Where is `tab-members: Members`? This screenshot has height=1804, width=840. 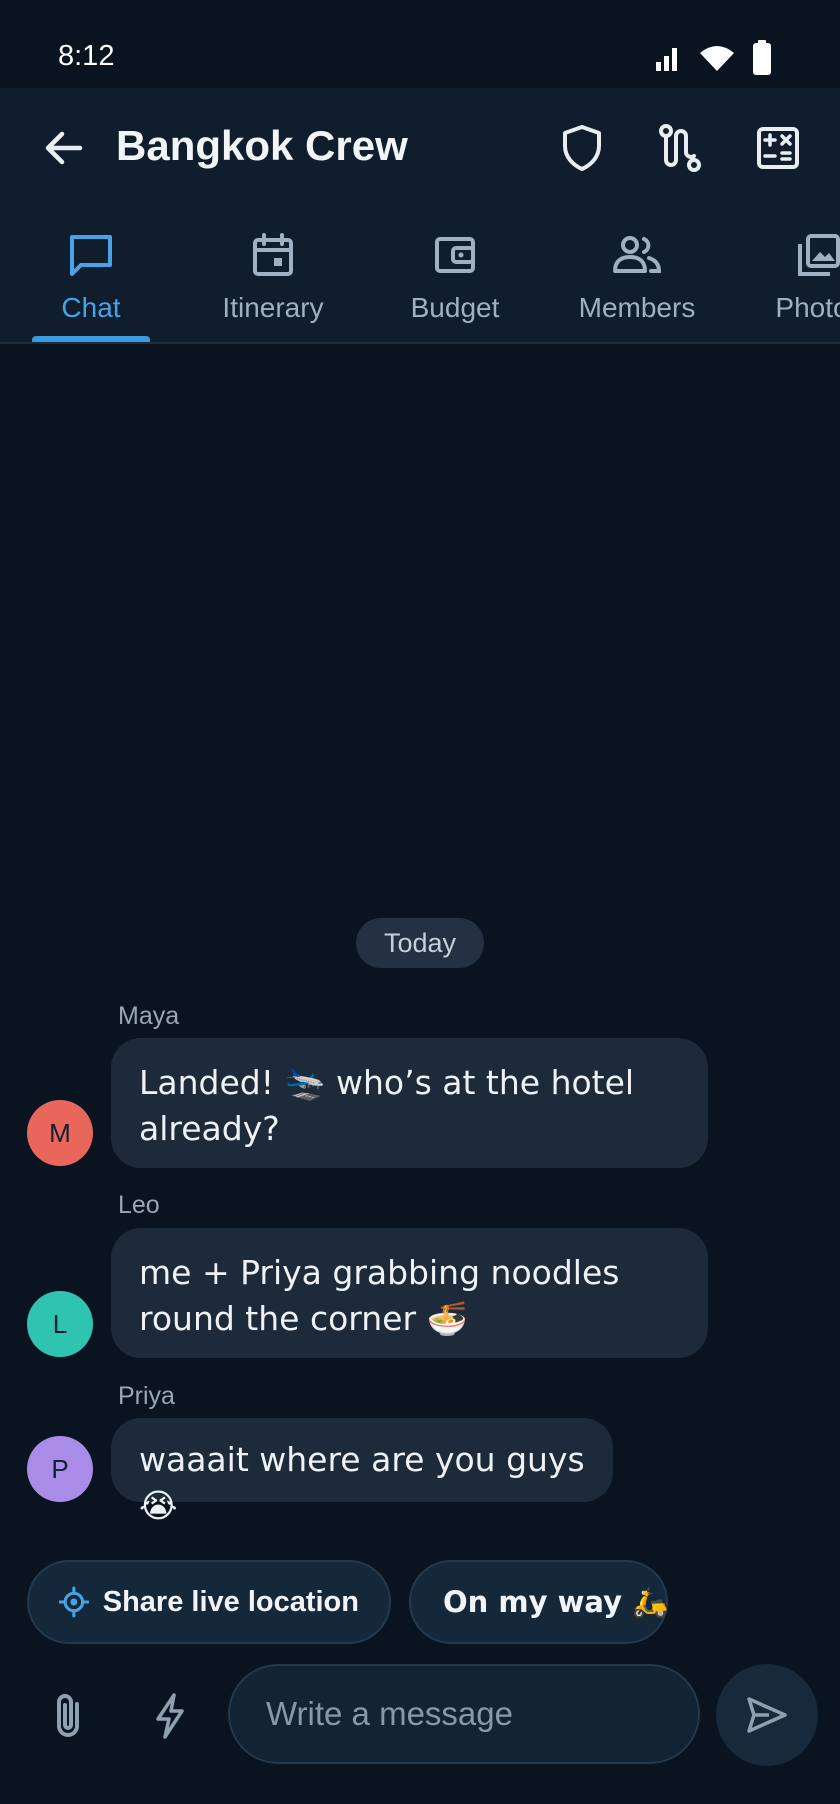
tab-members: Members is located at coordinates (637, 283).